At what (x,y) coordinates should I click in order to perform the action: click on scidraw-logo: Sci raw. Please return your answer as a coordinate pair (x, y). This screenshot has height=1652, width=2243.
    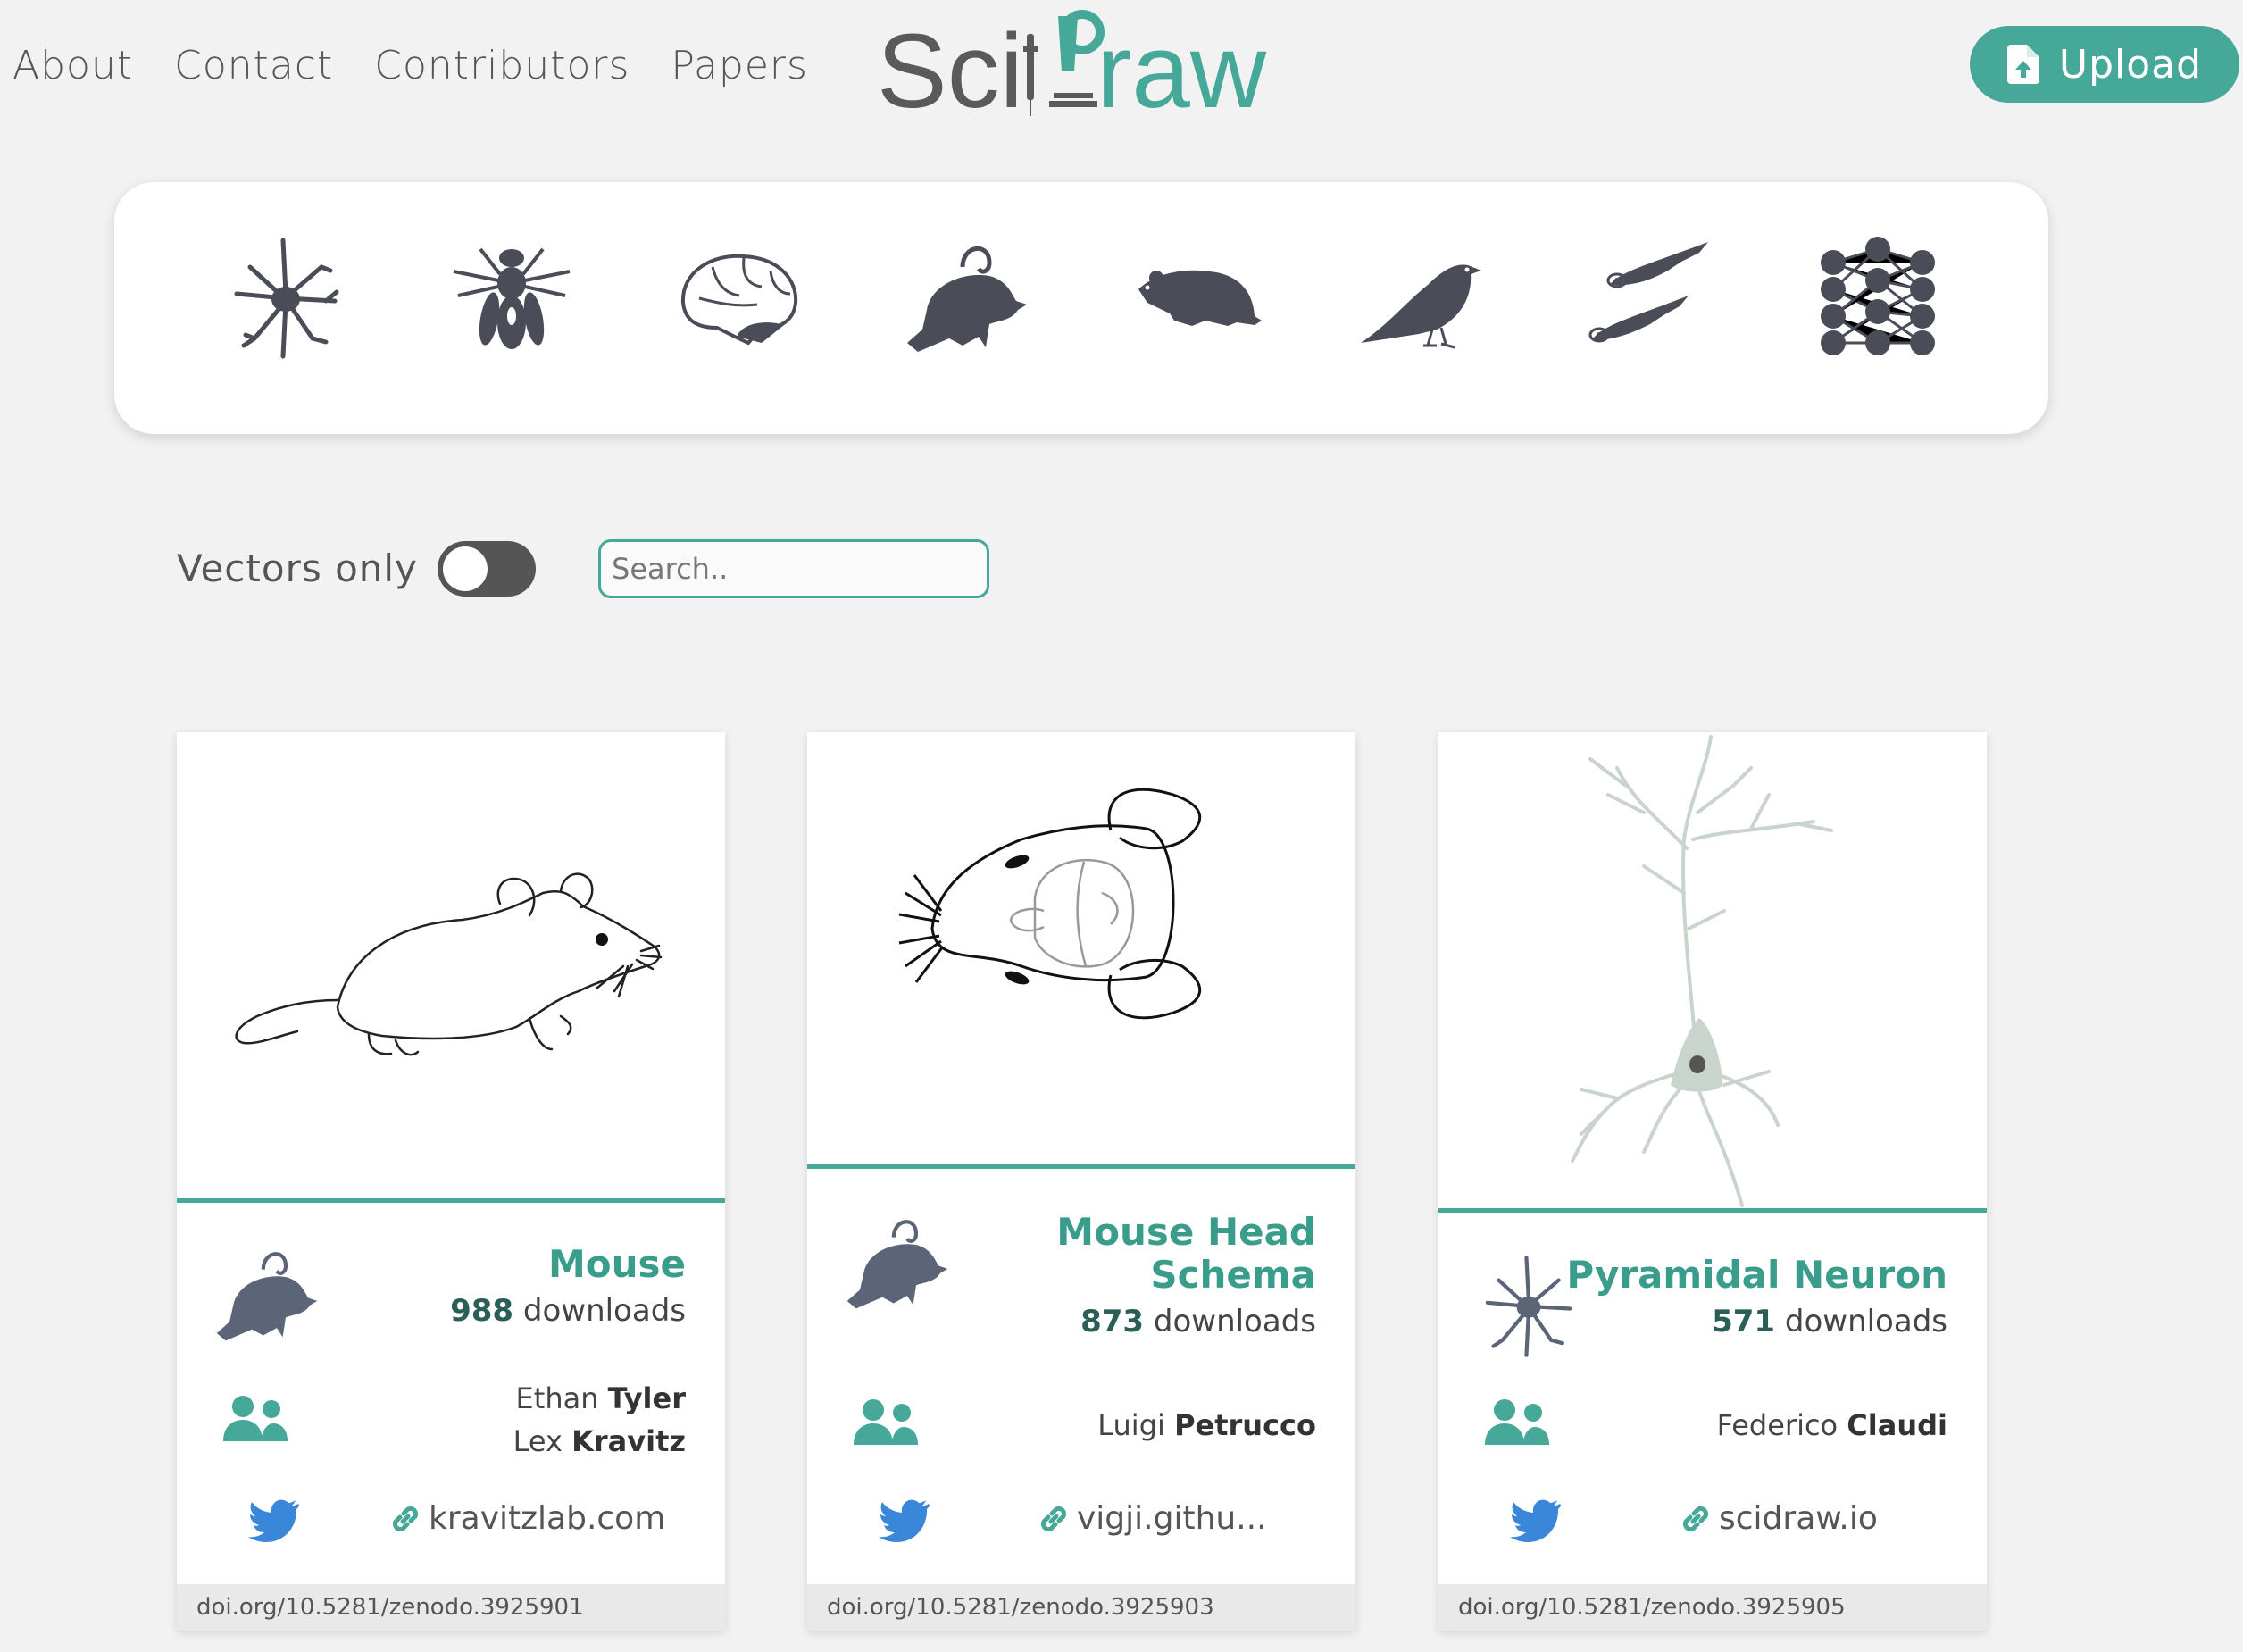
    Looking at the image, I should click on (1098, 65).